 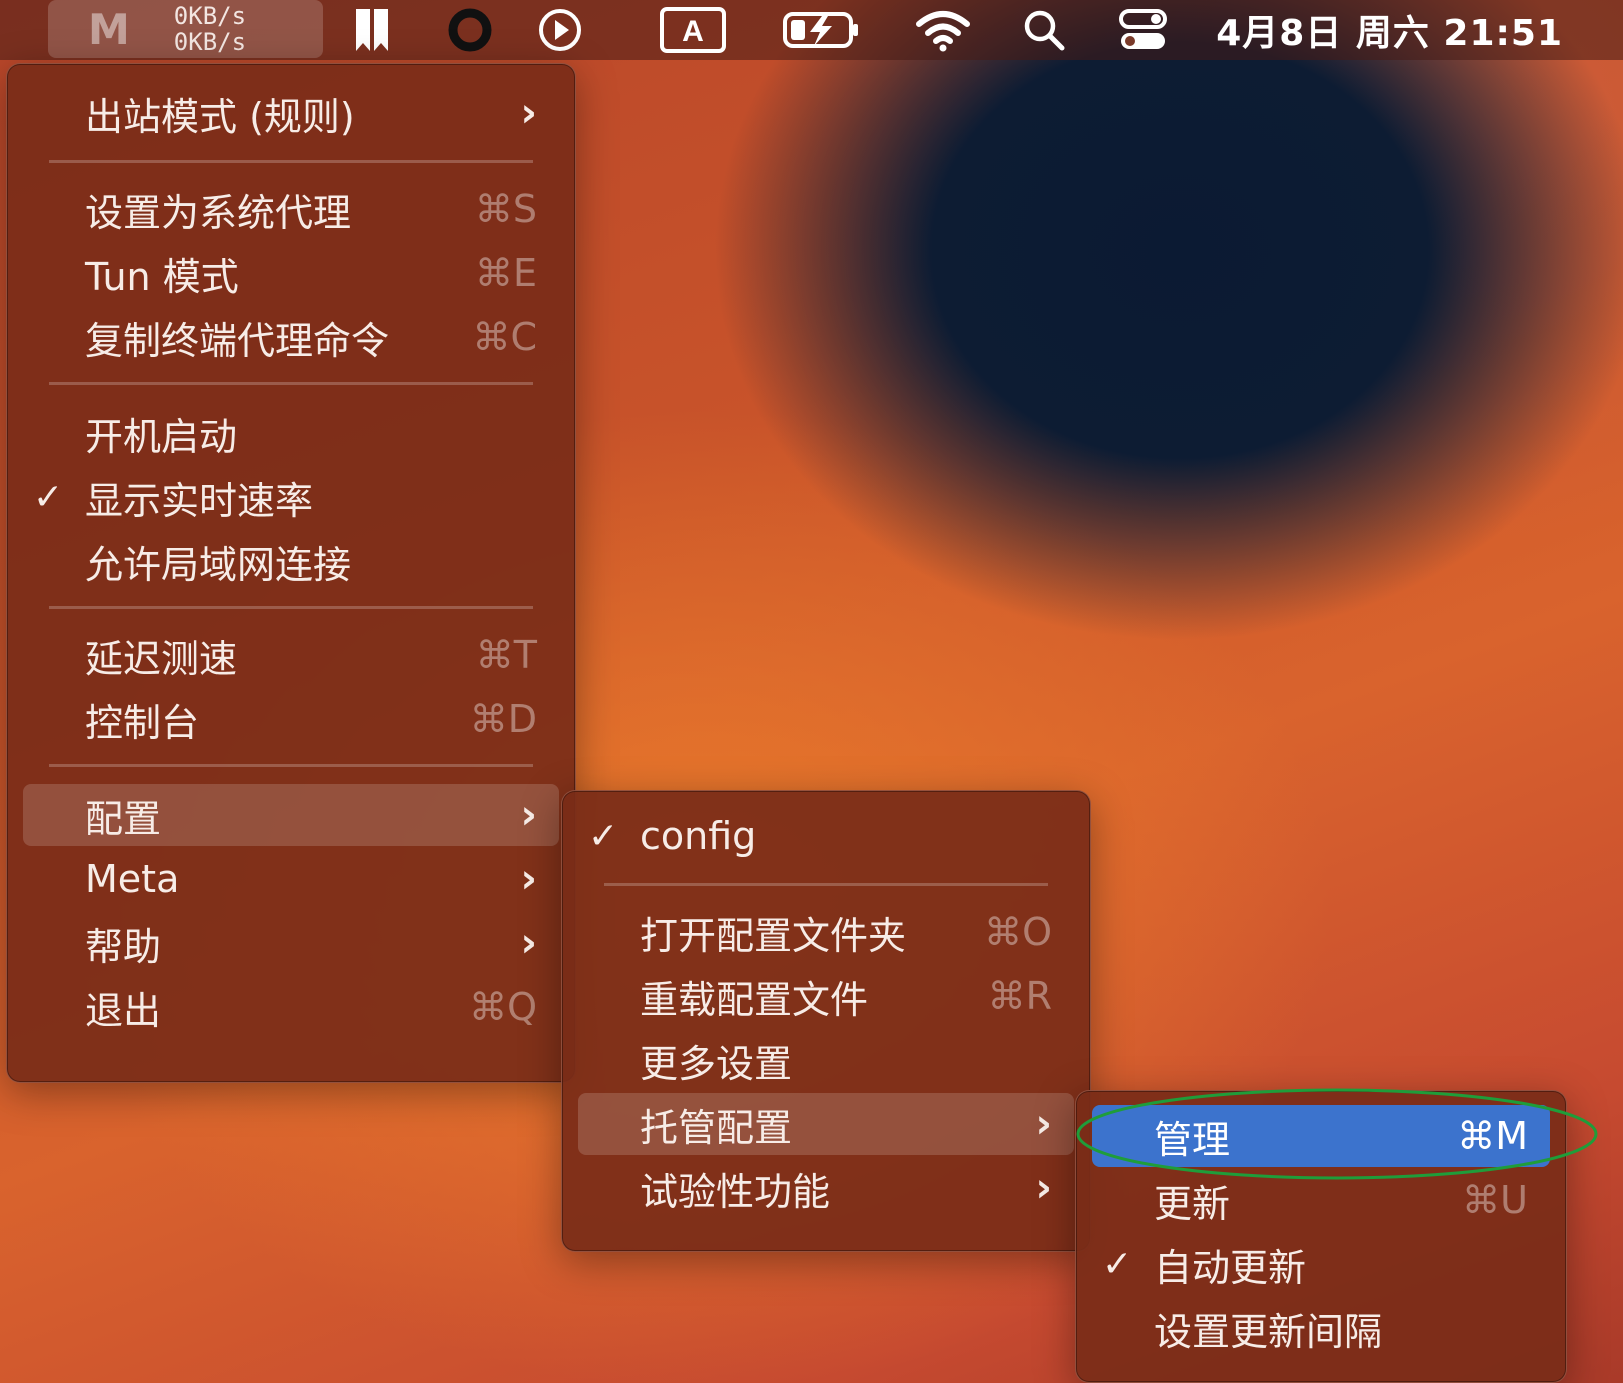 What do you see at coordinates (220, 116) in the screenshot?
I see `menu-item-label: 出站模式 (规则)` at bounding box center [220, 116].